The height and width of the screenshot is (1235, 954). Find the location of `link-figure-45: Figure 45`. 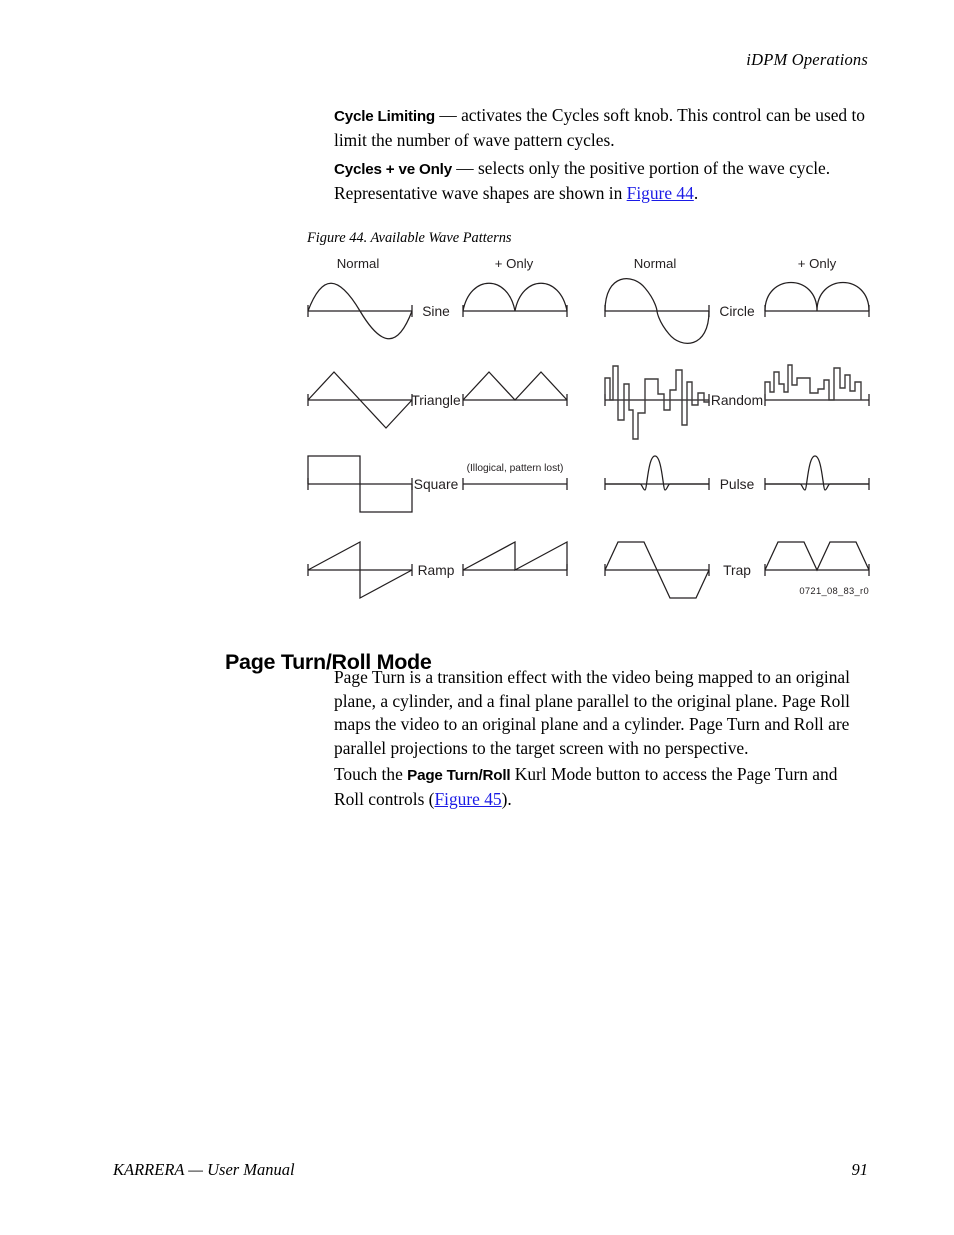

link-figure-45: Figure 45 is located at coordinates (467, 799).